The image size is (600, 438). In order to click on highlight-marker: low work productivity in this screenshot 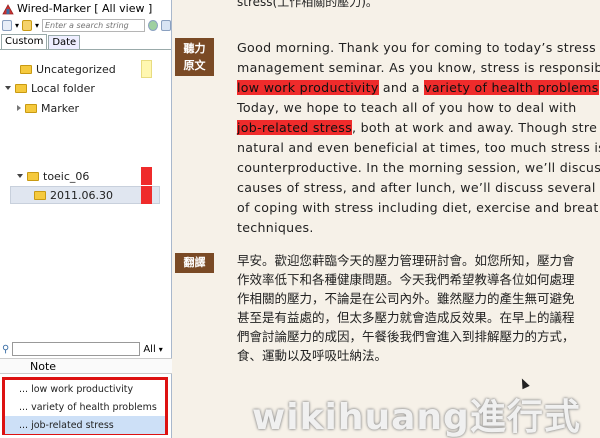, I will do `click(308, 87)`.